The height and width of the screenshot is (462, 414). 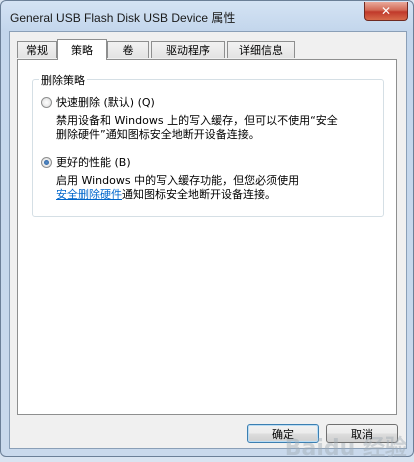 What do you see at coordinates (123, 18) in the screenshot?
I see `window-title: General USB Flash Disk USB Device 属性` at bounding box center [123, 18].